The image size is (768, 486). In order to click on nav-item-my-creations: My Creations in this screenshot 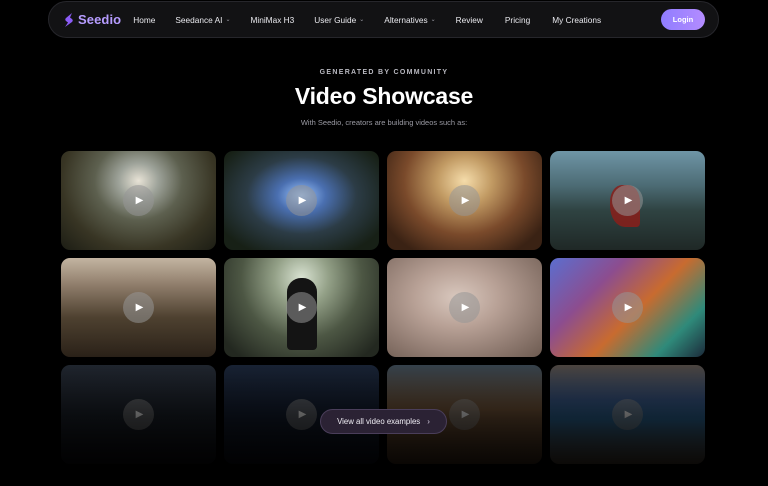, I will do `click(576, 20)`.